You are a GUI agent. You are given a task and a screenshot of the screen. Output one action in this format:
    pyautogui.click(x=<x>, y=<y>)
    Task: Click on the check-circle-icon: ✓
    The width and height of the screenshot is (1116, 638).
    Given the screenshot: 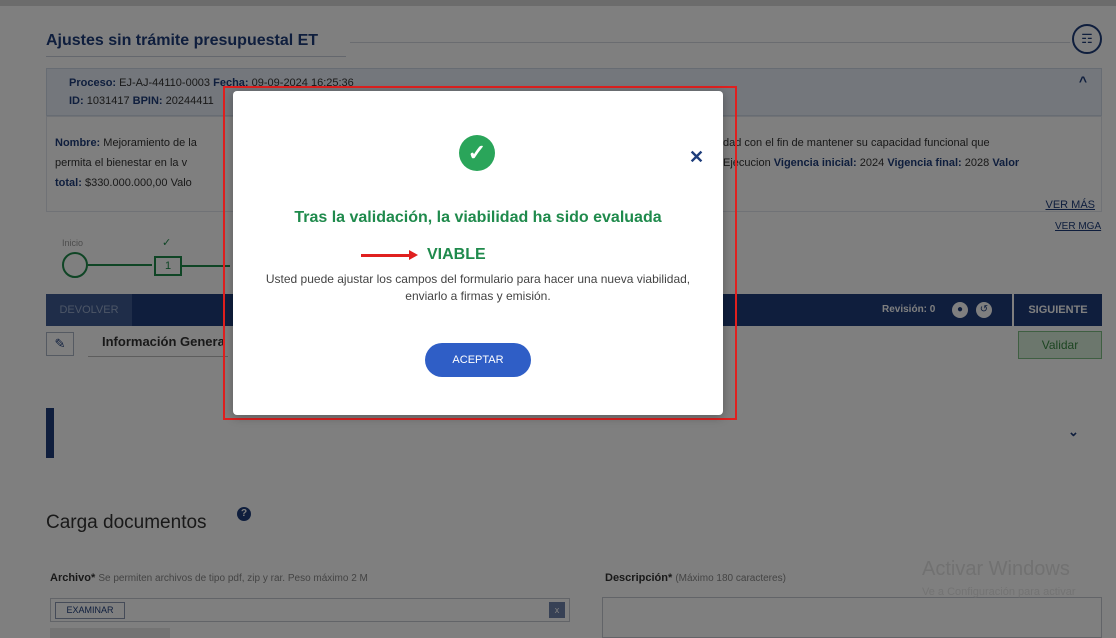 What is the action you would take?
    pyautogui.click(x=477, y=153)
    